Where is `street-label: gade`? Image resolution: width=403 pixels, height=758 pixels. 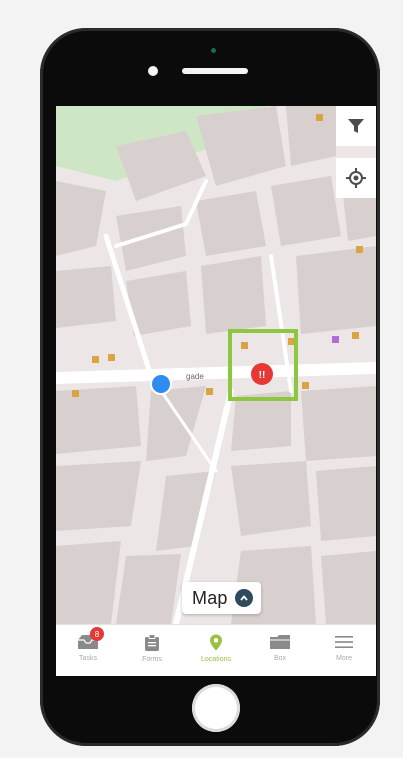
street-label: gade is located at coordinates (195, 376).